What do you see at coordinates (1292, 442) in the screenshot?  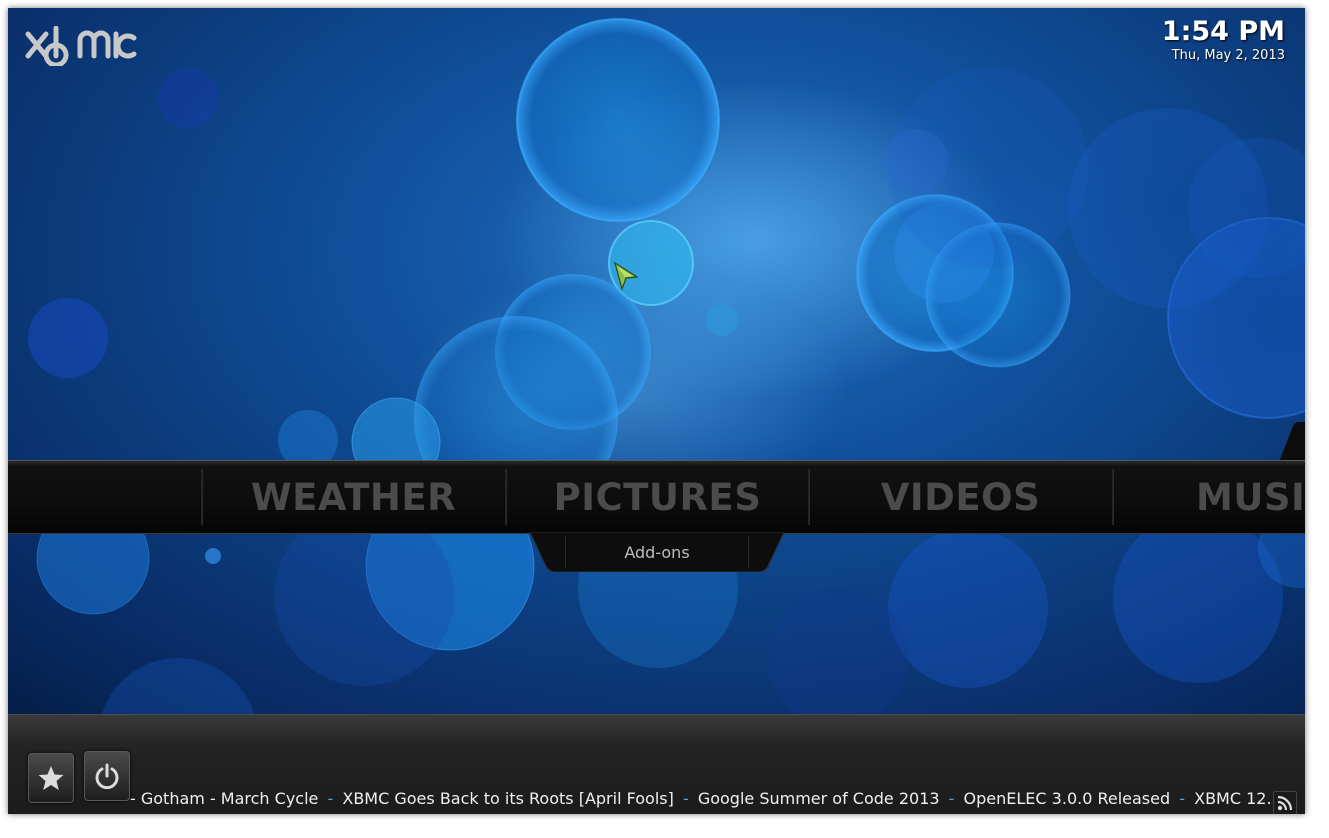 I see `menu-corner-decoration` at bounding box center [1292, 442].